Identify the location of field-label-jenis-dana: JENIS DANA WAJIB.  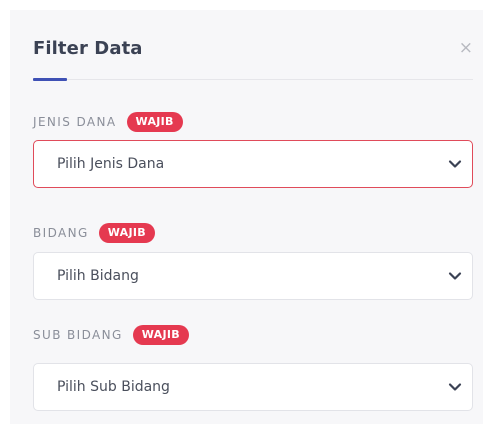
(108, 122).